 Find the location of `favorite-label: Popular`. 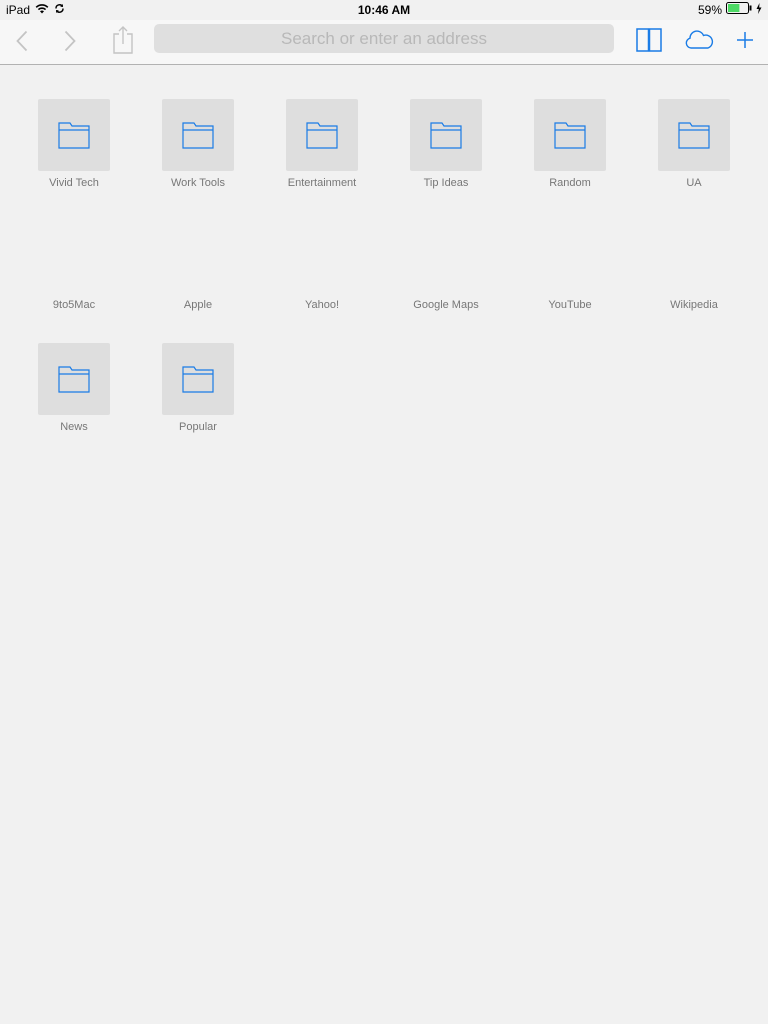

favorite-label: Popular is located at coordinates (198, 427).